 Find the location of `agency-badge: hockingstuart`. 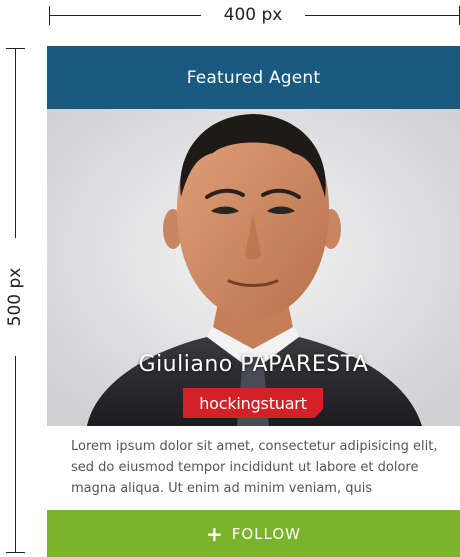

agency-badge: hockingstuart is located at coordinates (253, 403).